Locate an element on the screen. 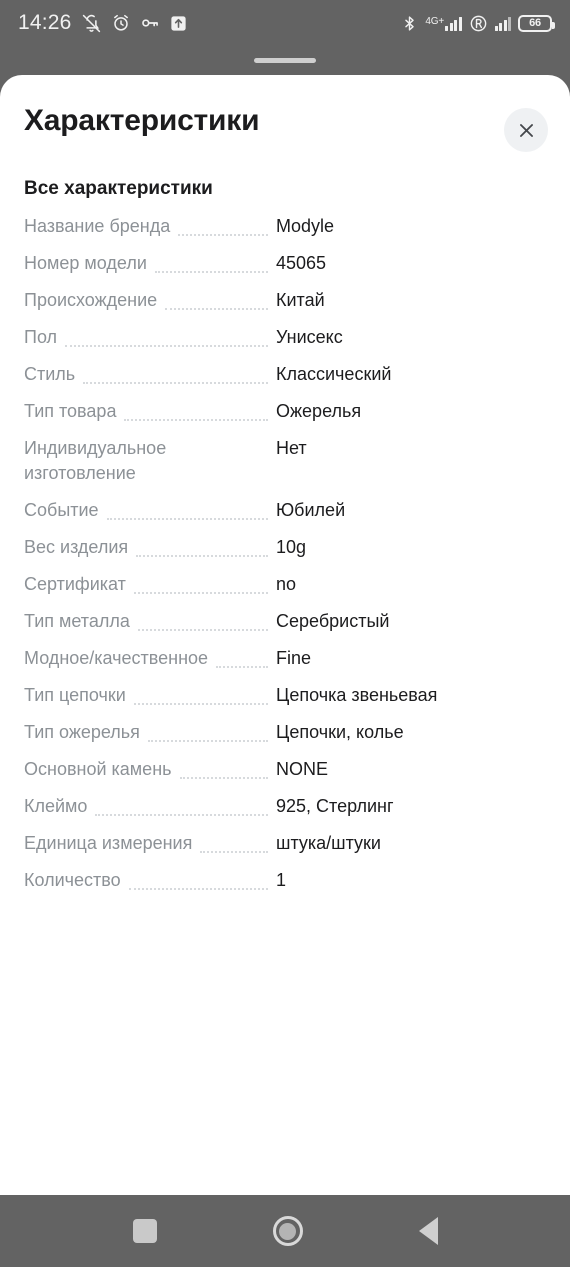 This screenshot has height=1267, width=570. spec-row: Тип металла Серебристый is located at coordinates (285, 621).